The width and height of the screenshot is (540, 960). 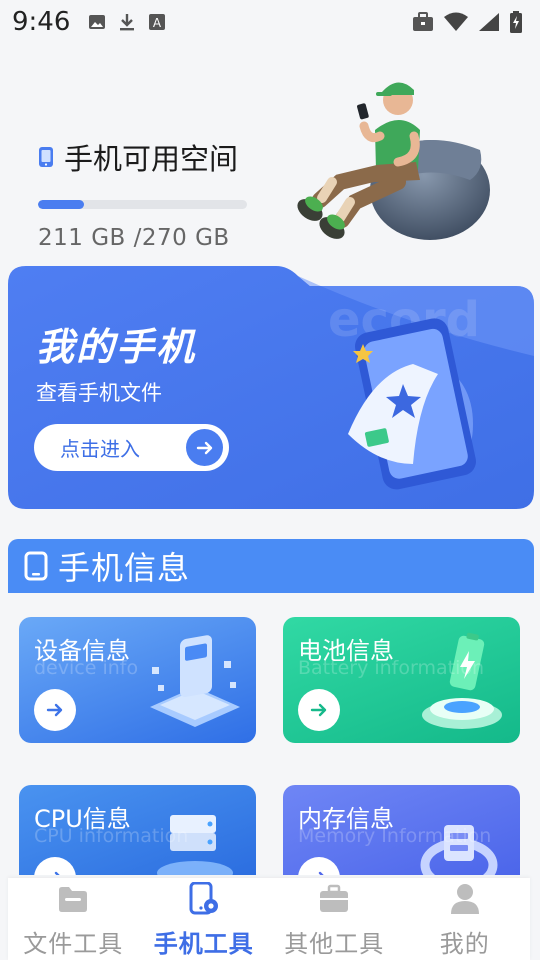 I want to click on memory-info-tile: 内存信息 Memory Information, so click(x=401, y=830).